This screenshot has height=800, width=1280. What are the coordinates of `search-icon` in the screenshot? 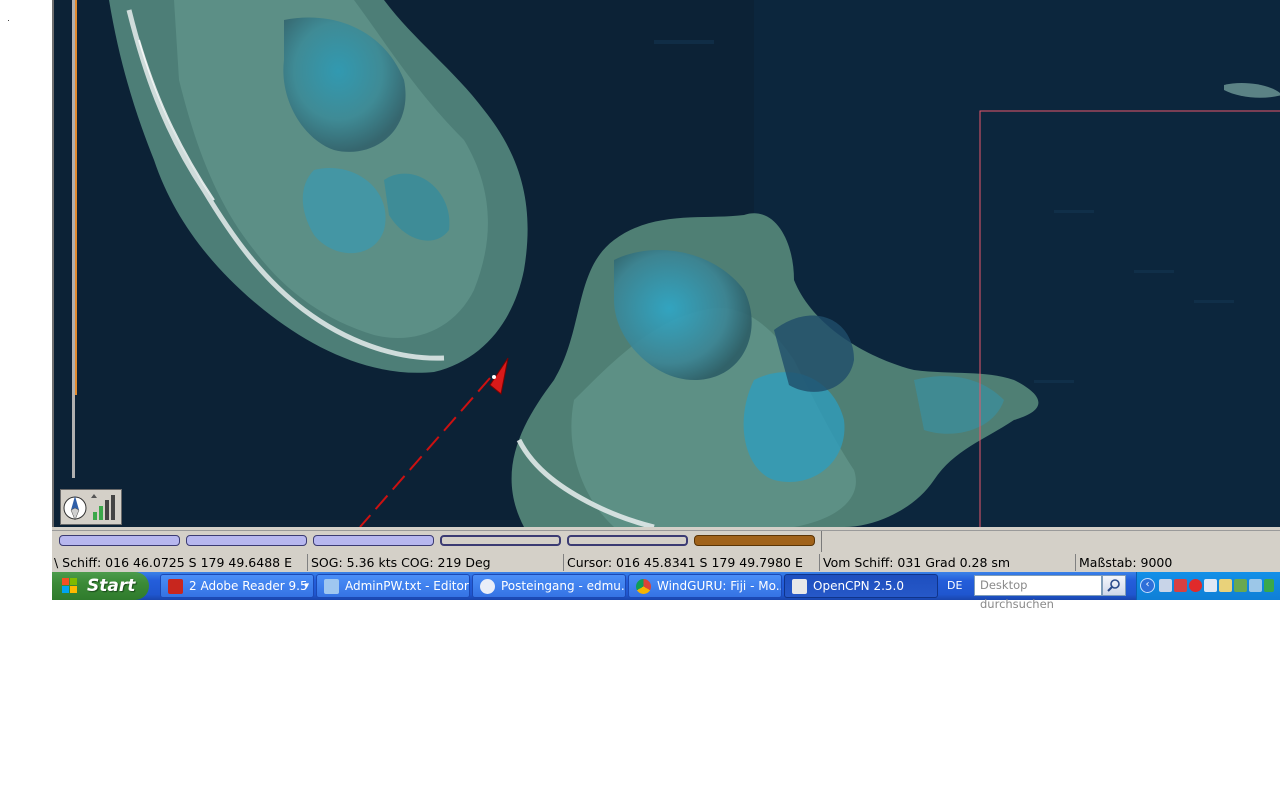 It's located at (1113, 585).